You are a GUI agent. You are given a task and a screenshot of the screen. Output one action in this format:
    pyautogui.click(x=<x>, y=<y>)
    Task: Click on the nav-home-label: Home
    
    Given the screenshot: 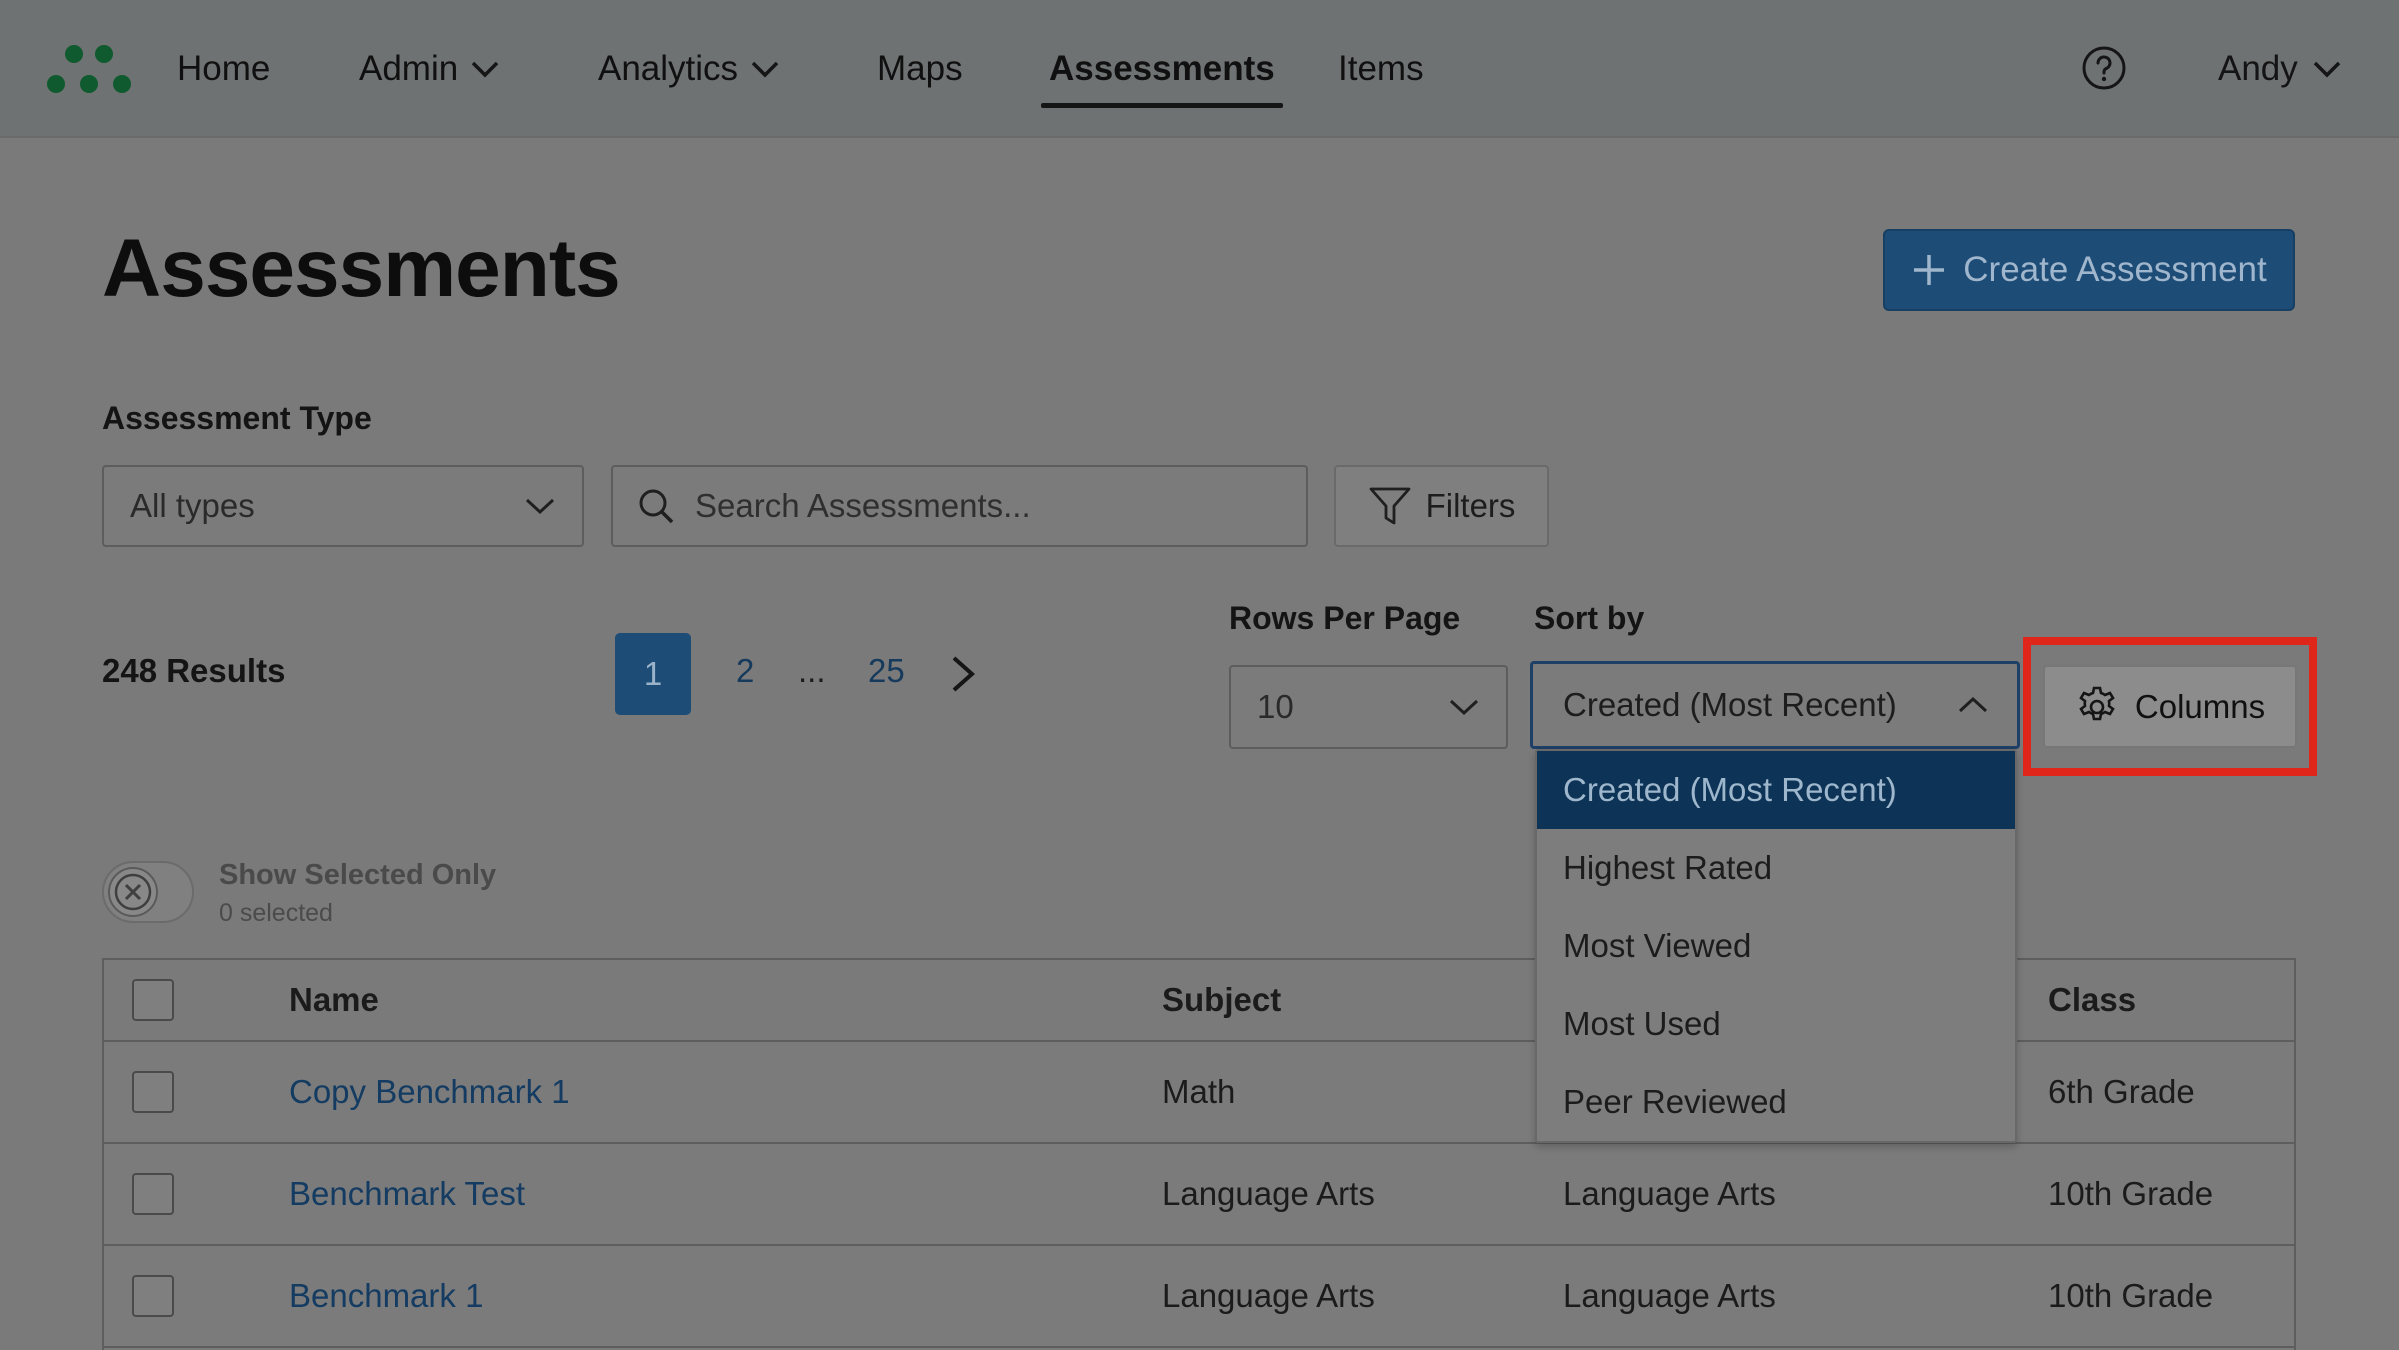 What is the action you would take?
    pyautogui.click(x=224, y=68)
    